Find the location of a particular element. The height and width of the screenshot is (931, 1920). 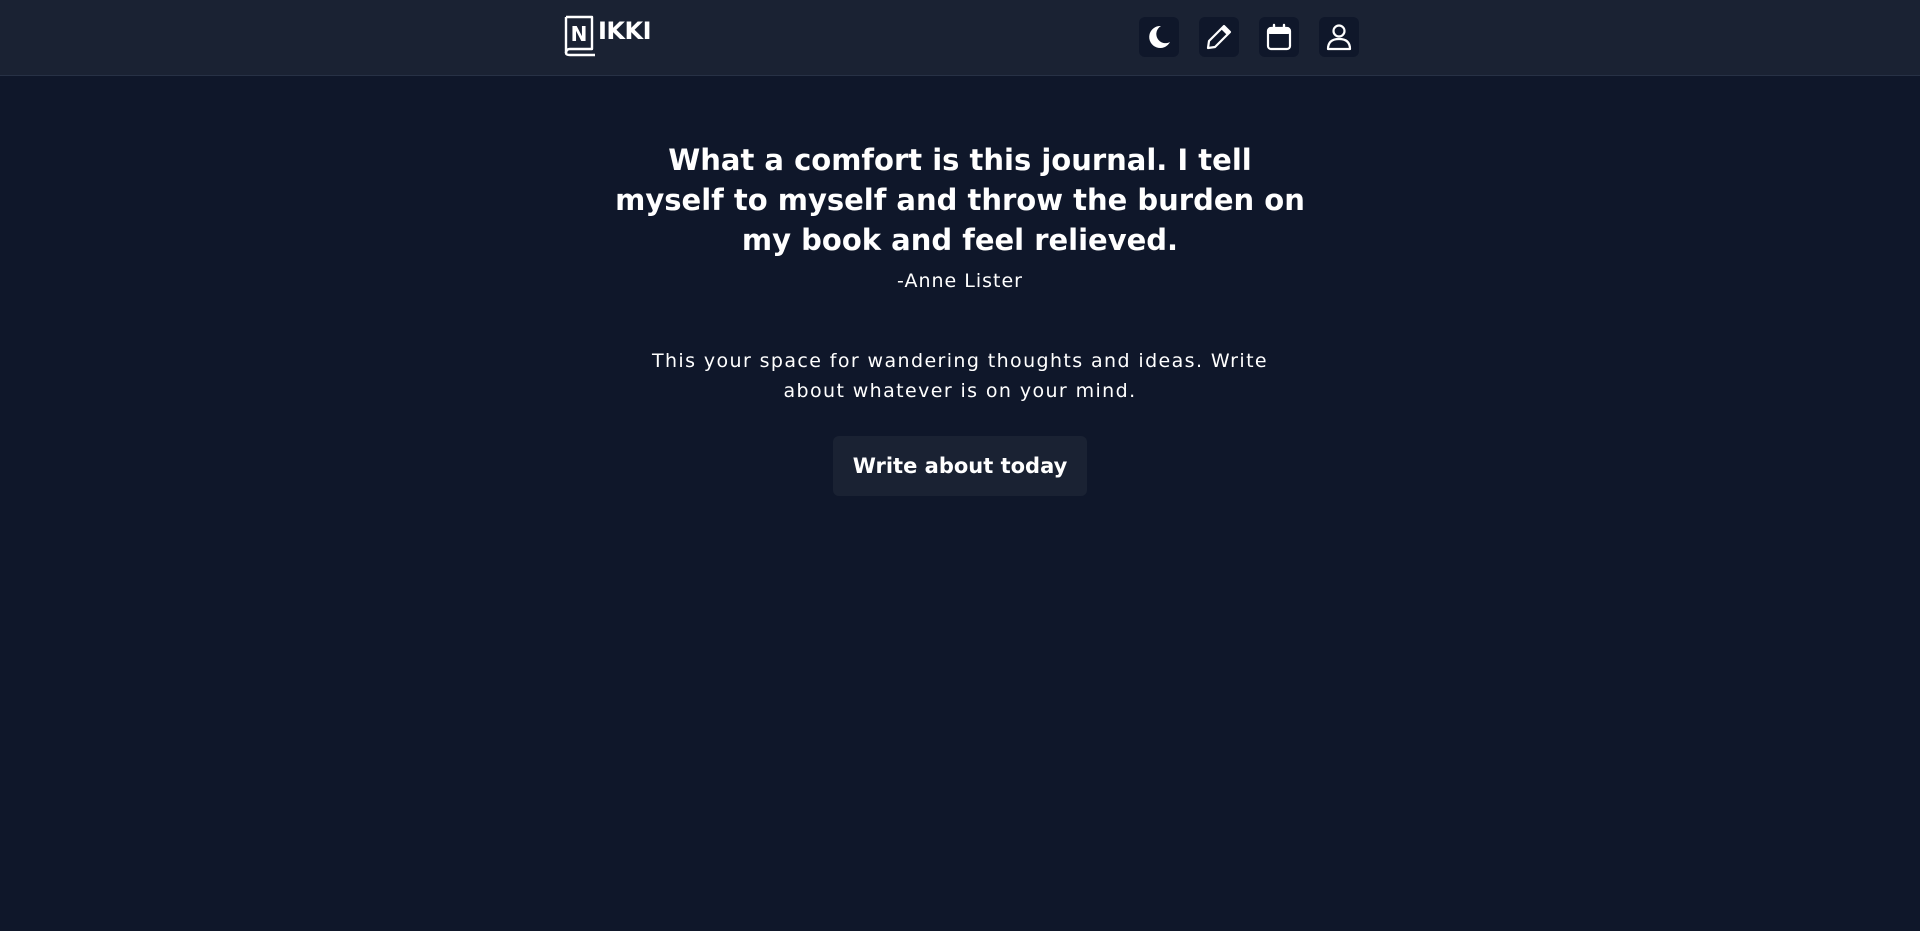

user-icon is located at coordinates (1339, 37).